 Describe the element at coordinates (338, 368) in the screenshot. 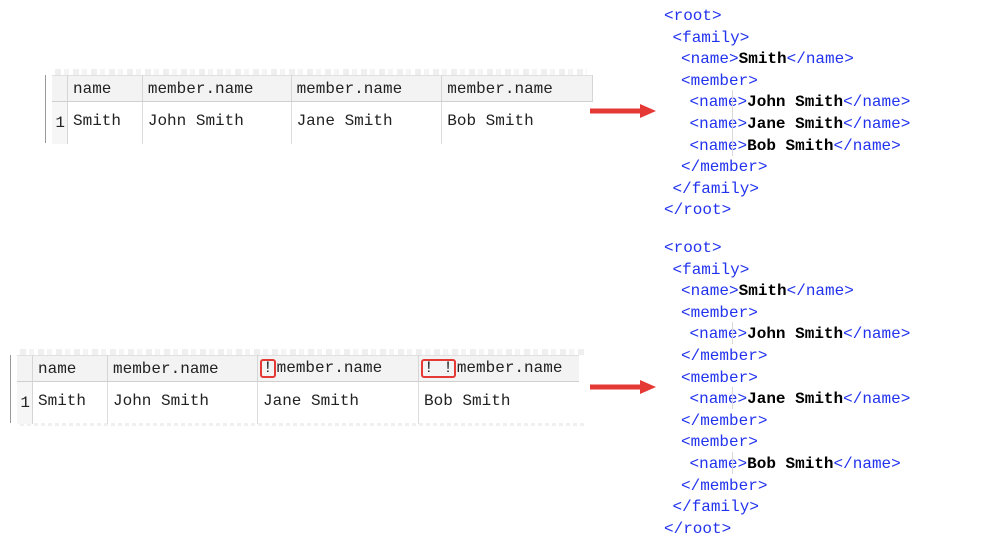

I see `column-header: ! member.name` at that location.